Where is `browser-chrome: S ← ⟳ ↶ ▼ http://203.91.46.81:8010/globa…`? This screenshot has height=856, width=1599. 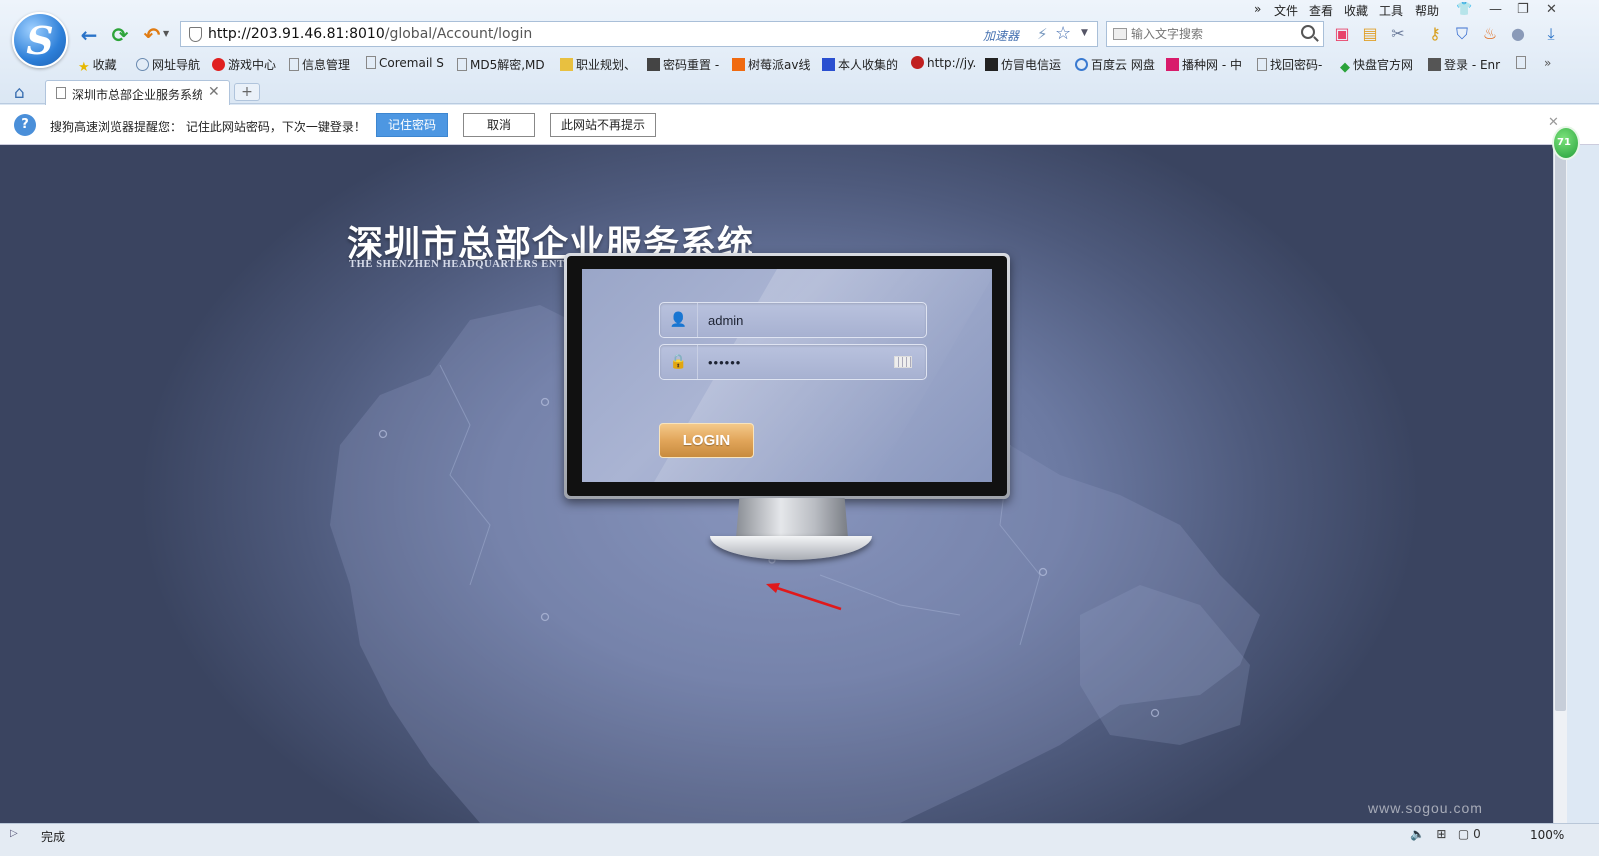 browser-chrome: S ← ⟳ ↶ ▼ http://203.91.46.81:8010/globa… is located at coordinates (799, 52).